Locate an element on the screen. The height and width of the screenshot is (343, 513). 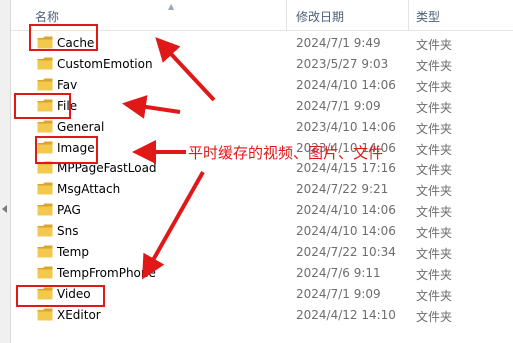
modified-date: 2023/4/10 14:06 is located at coordinates (346, 126).